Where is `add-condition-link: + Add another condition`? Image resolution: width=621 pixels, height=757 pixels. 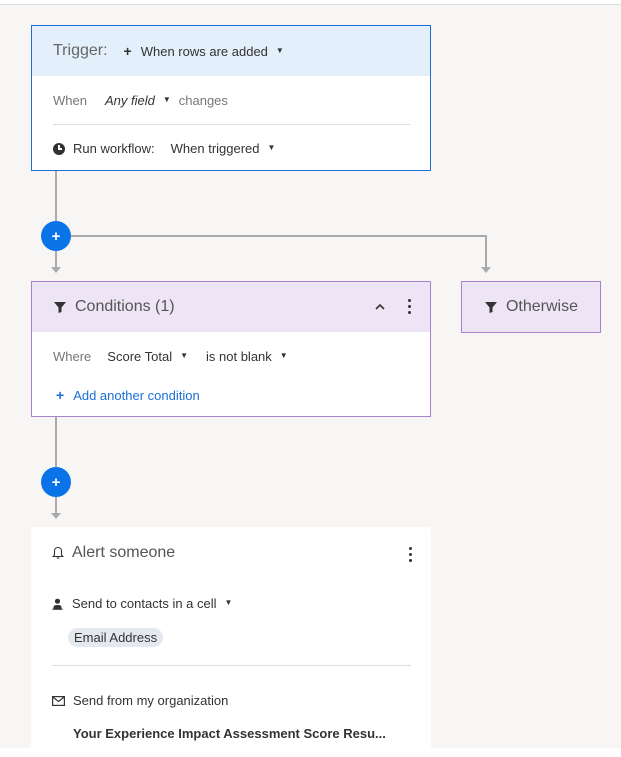 add-condition-link: + Add another condition is located at coordinates (128, 395).